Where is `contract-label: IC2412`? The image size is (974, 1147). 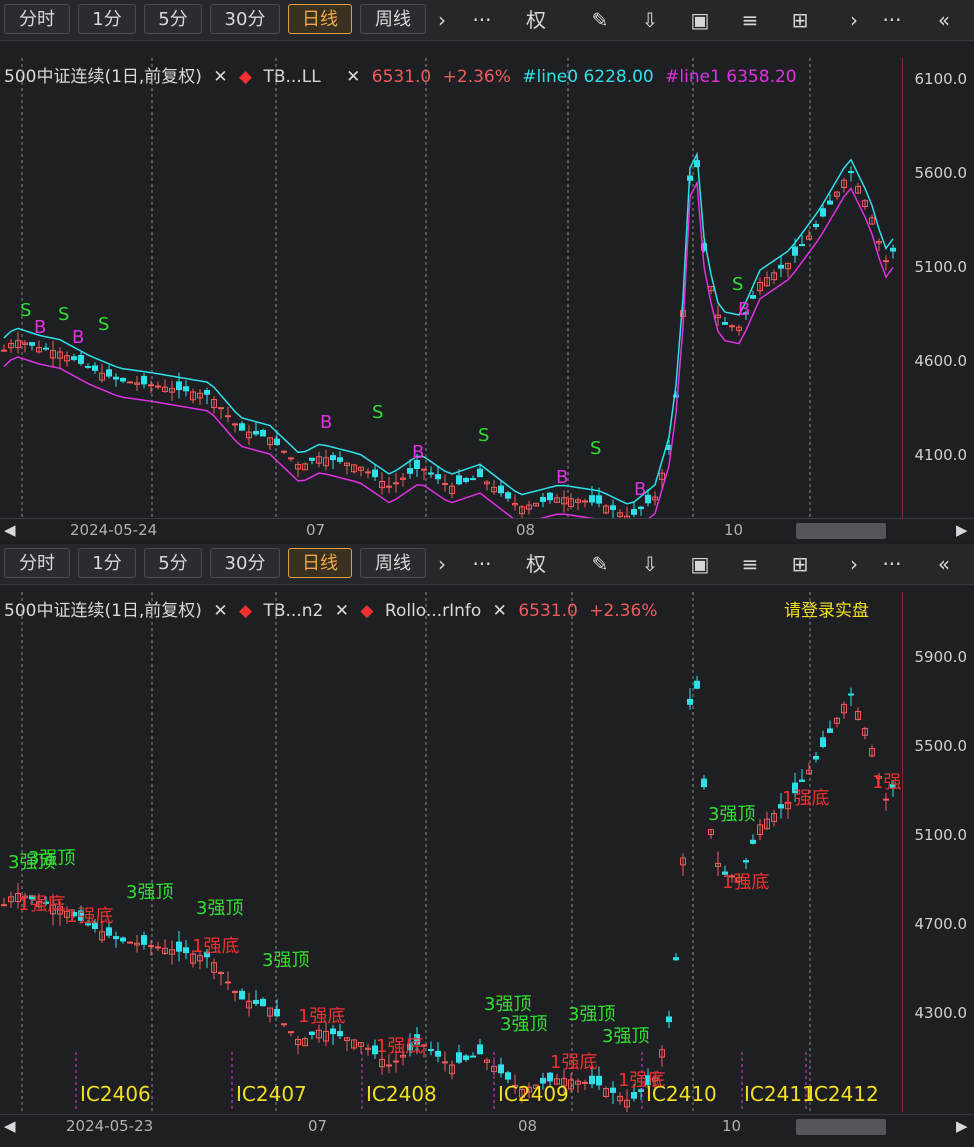
contract-label: IC2412 is located at coordinates (843, 1094).